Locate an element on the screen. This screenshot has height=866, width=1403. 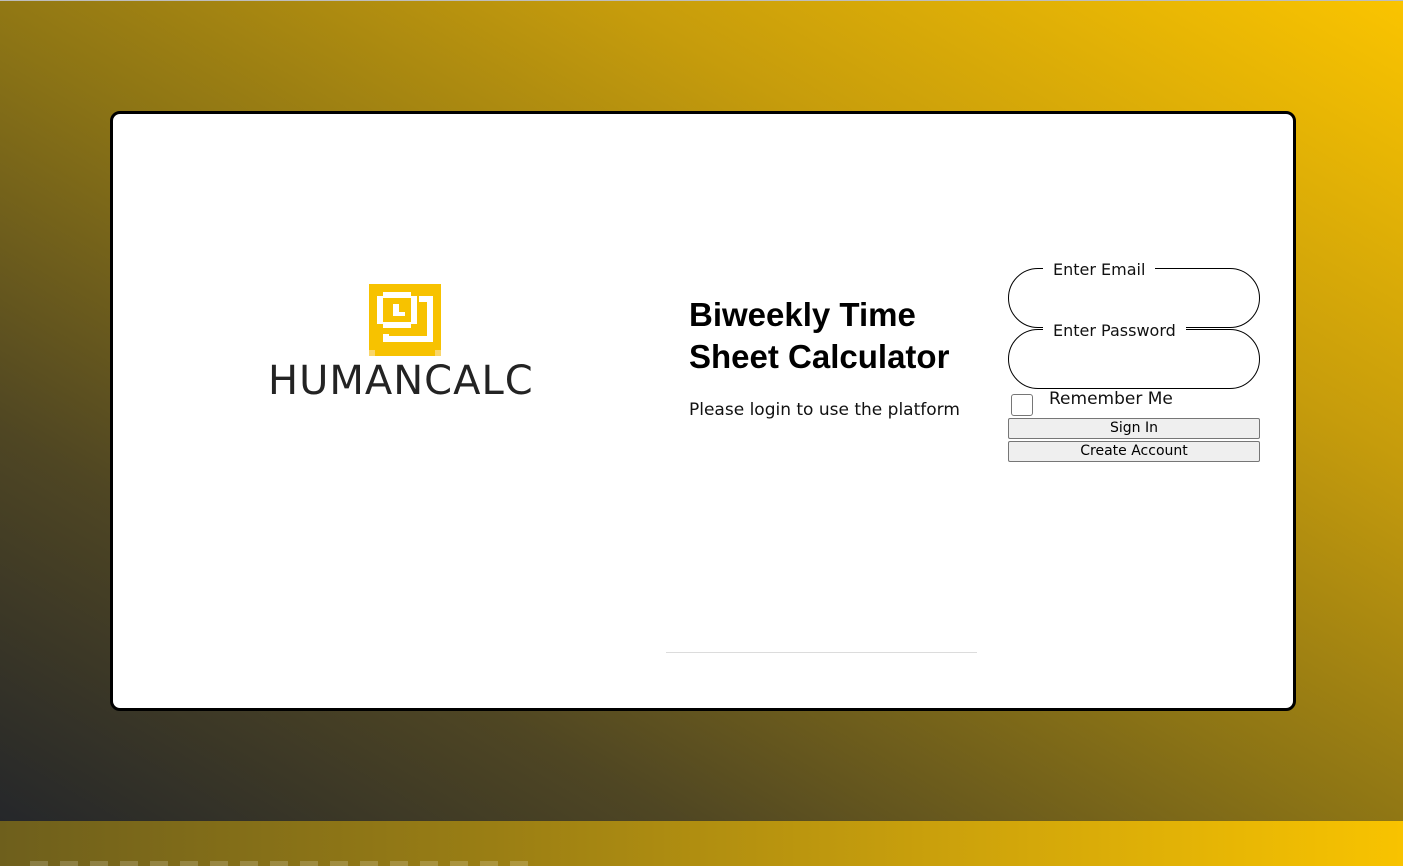
page-subtitle: Please login to use the platform is located at coordinates (824, 410).